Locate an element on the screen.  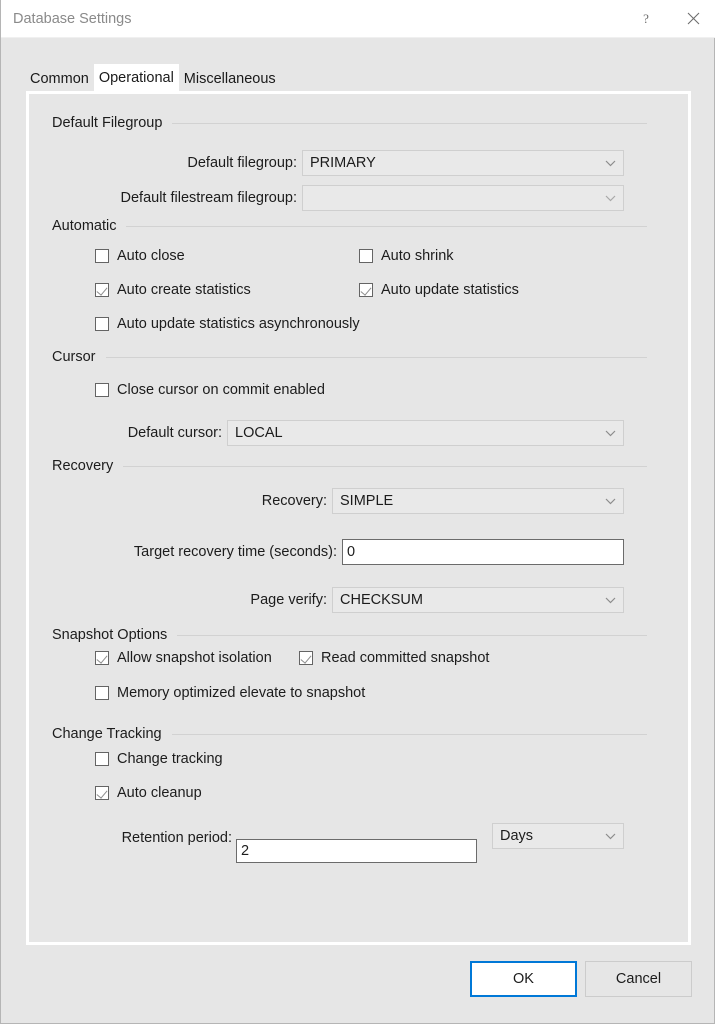
retention-period-input: 2 is located at coordinates (356, 851).